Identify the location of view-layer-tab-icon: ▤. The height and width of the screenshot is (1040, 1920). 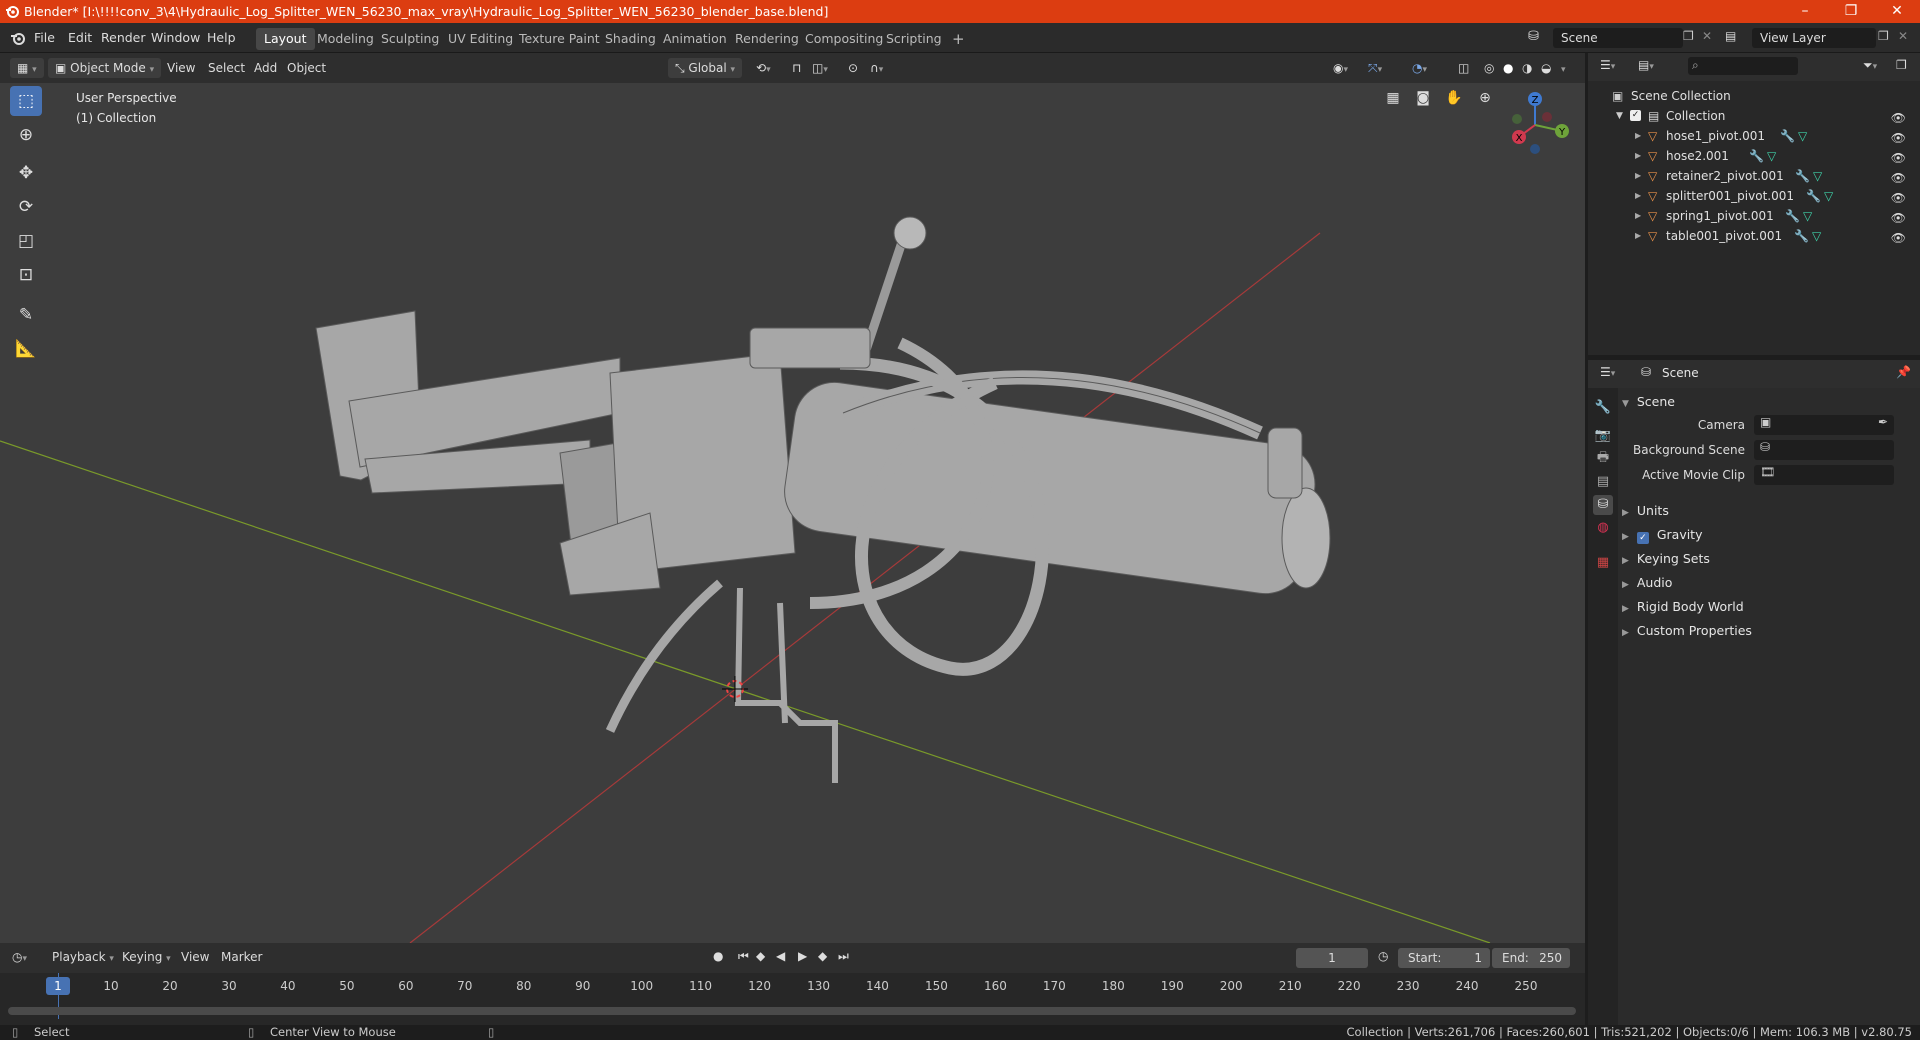
(1603, 482).